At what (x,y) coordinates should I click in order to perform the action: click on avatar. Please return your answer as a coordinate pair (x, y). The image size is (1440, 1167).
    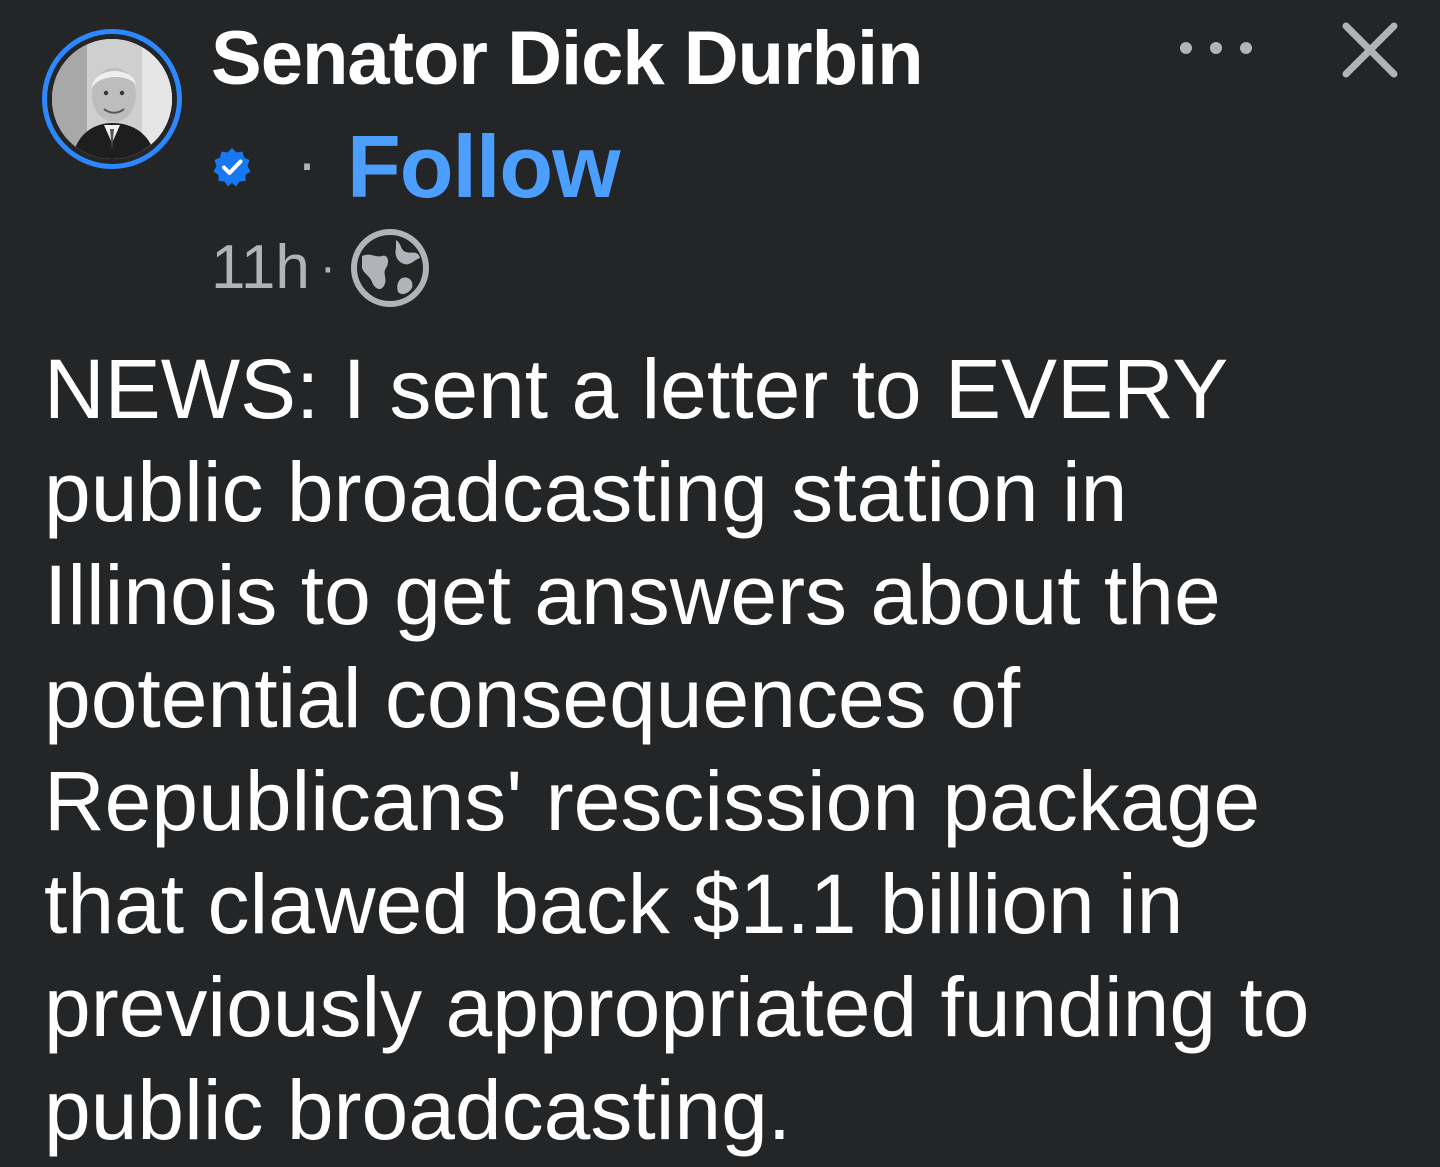
    Looking at the image, I should click on (112, 99).